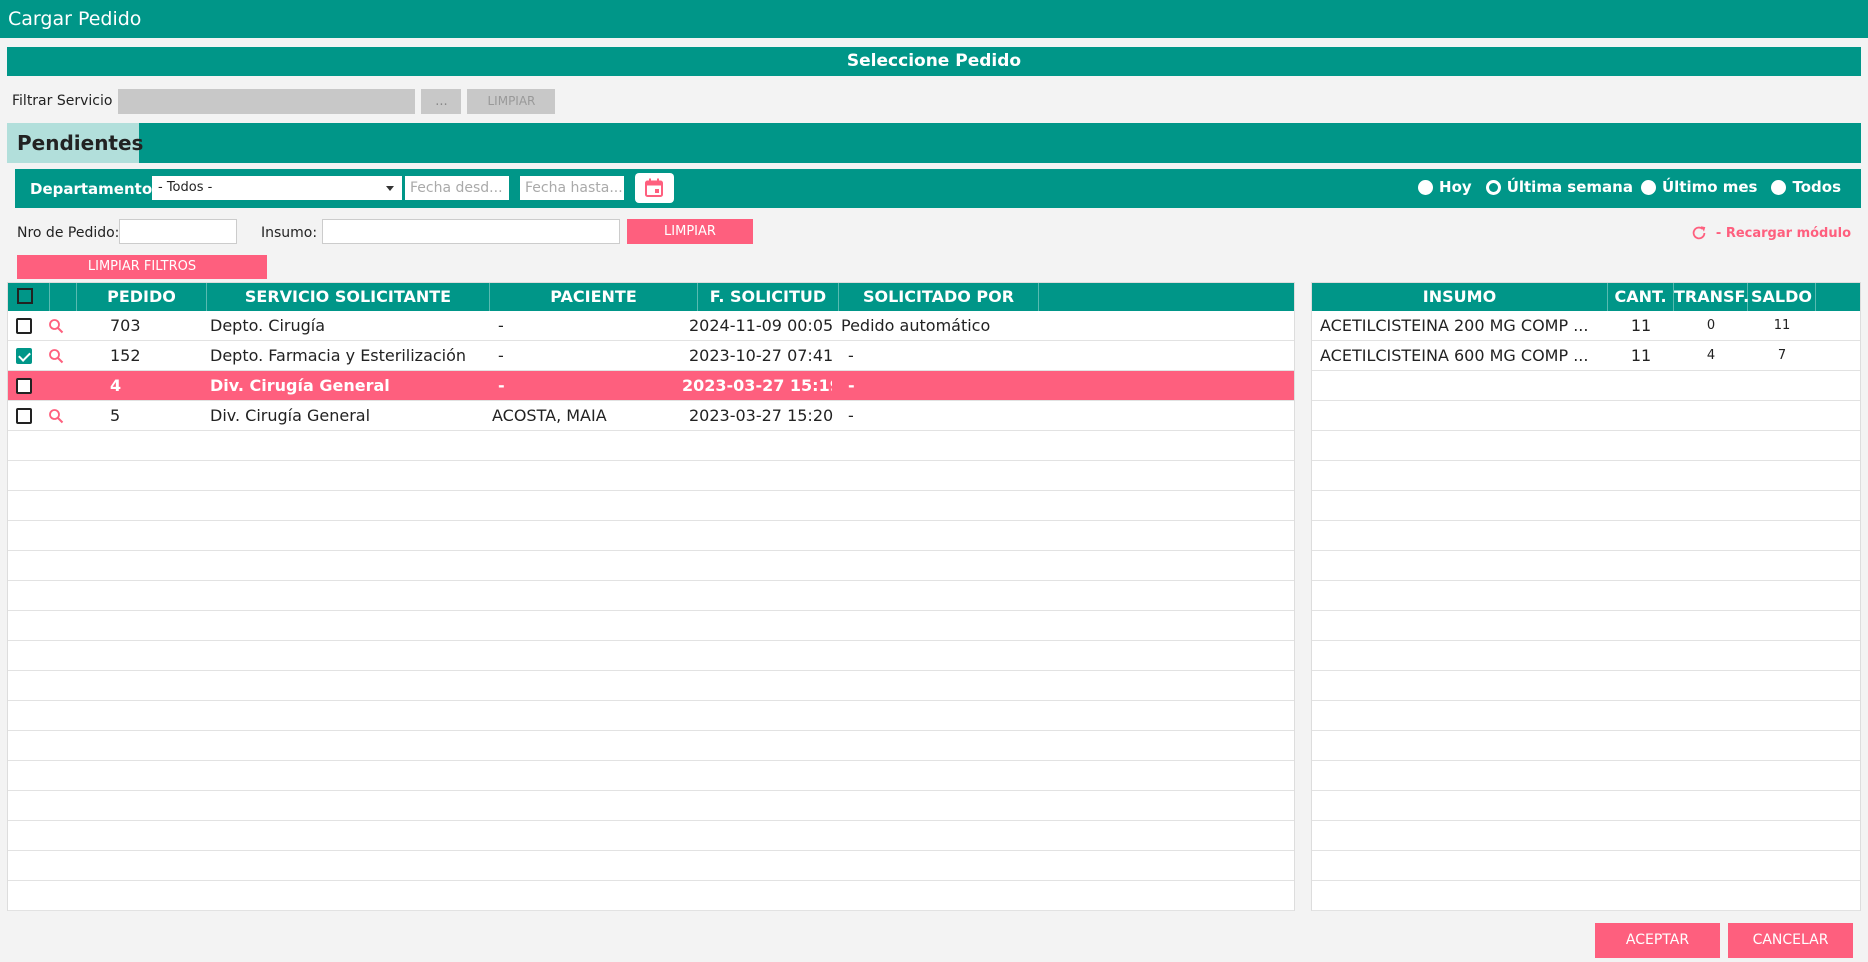 This screenshot has height=962, width=1868. I want to click on section-header: Seleccione Pedido, so click(934, 61).